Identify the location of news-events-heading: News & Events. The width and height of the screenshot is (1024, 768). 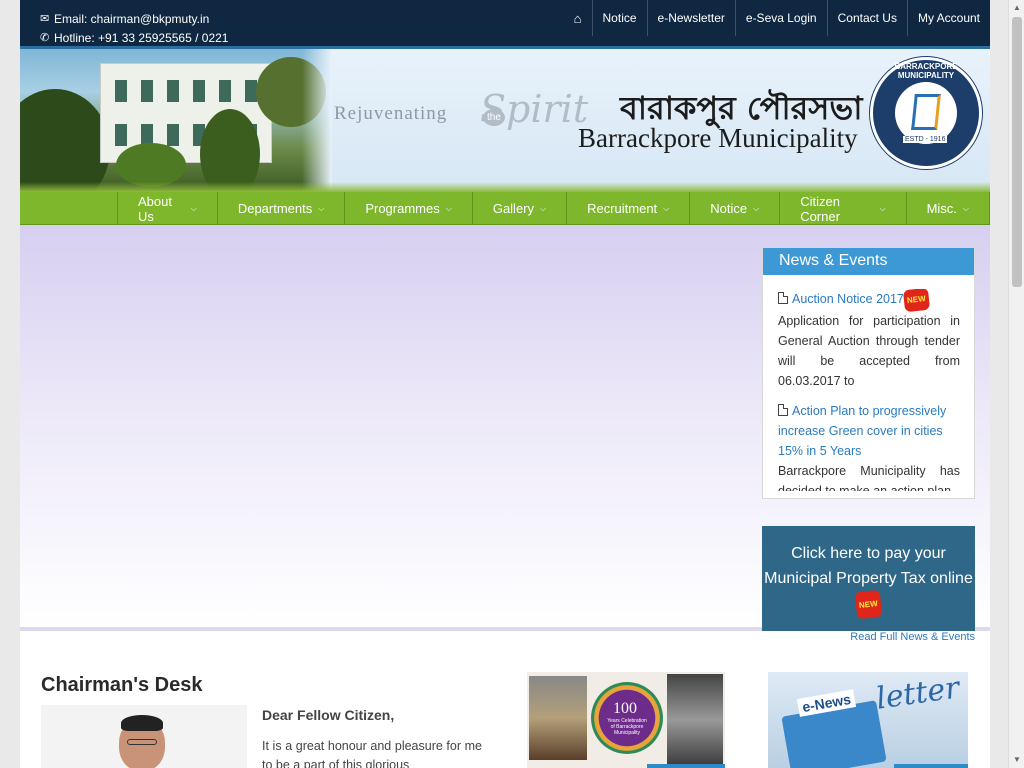
(868, 261).